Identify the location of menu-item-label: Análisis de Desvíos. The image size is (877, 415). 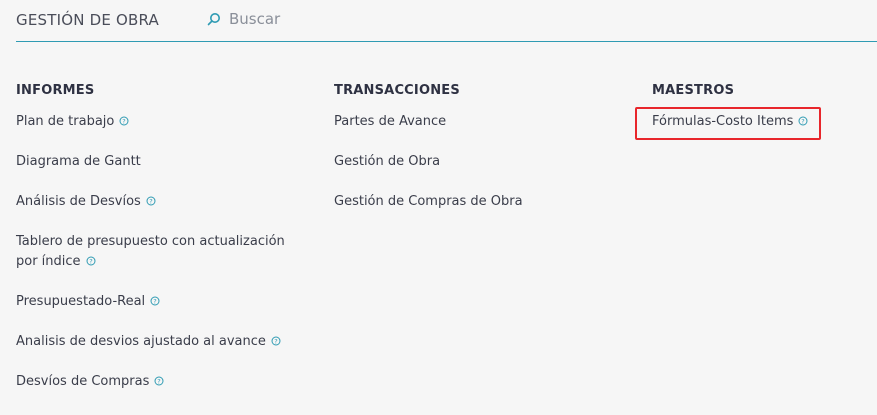
(78, 201).